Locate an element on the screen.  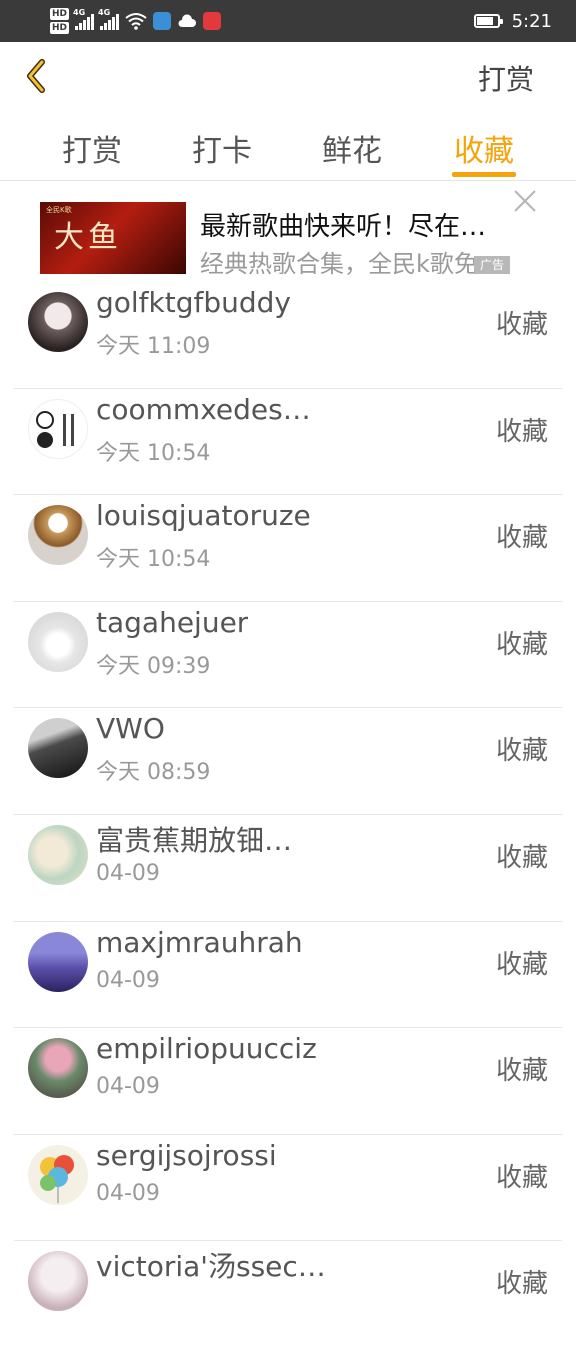
list-item: maxjmrauhrah 04-09 收藏 is located at coordinates (288, 975).